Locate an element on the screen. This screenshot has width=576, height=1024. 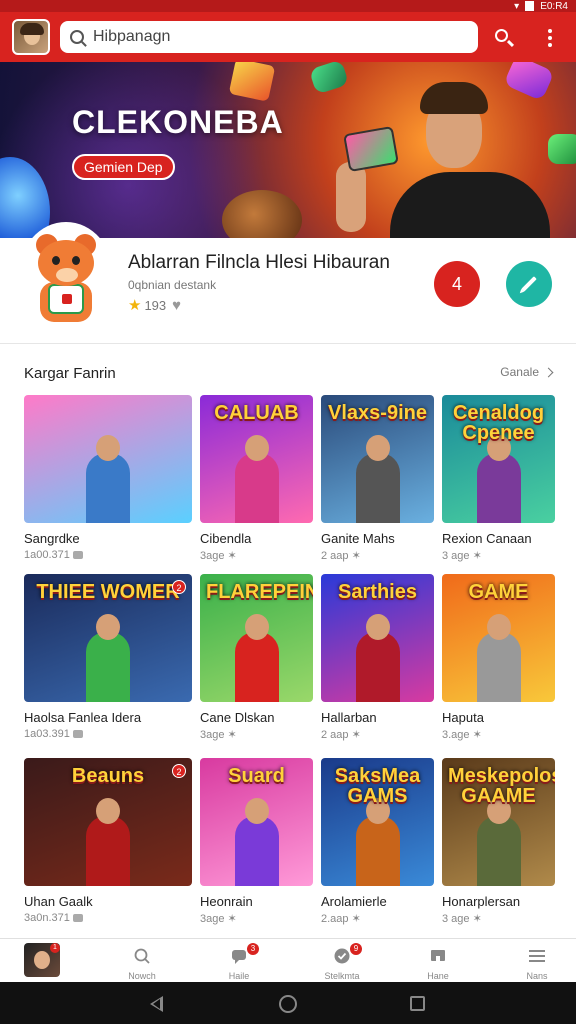
game-card: GAME Haputa 3.age ✶ is located at coordinates (498, 657).